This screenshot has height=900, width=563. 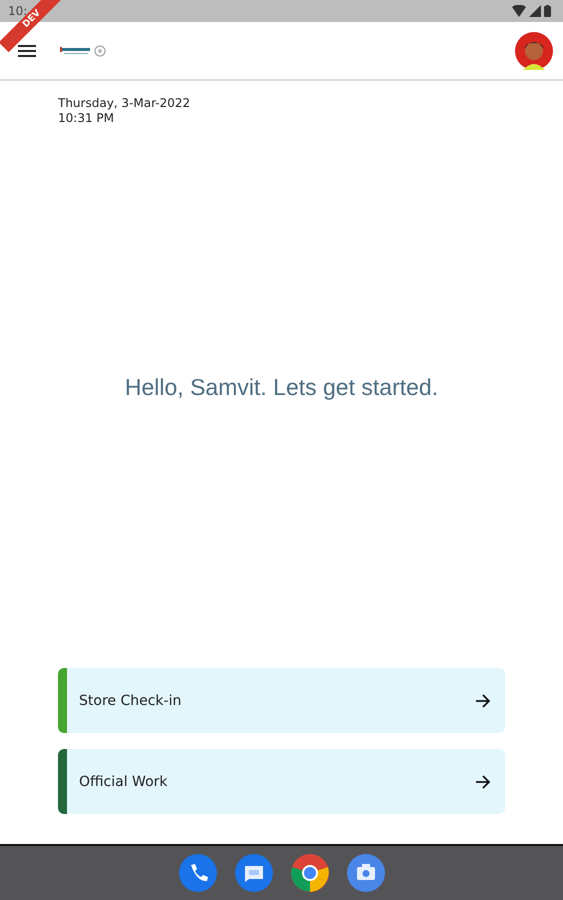 What do you see at coordinates (84, 51) in the screenshot?
I see `logo-icon` at bounding box center [84, 51].